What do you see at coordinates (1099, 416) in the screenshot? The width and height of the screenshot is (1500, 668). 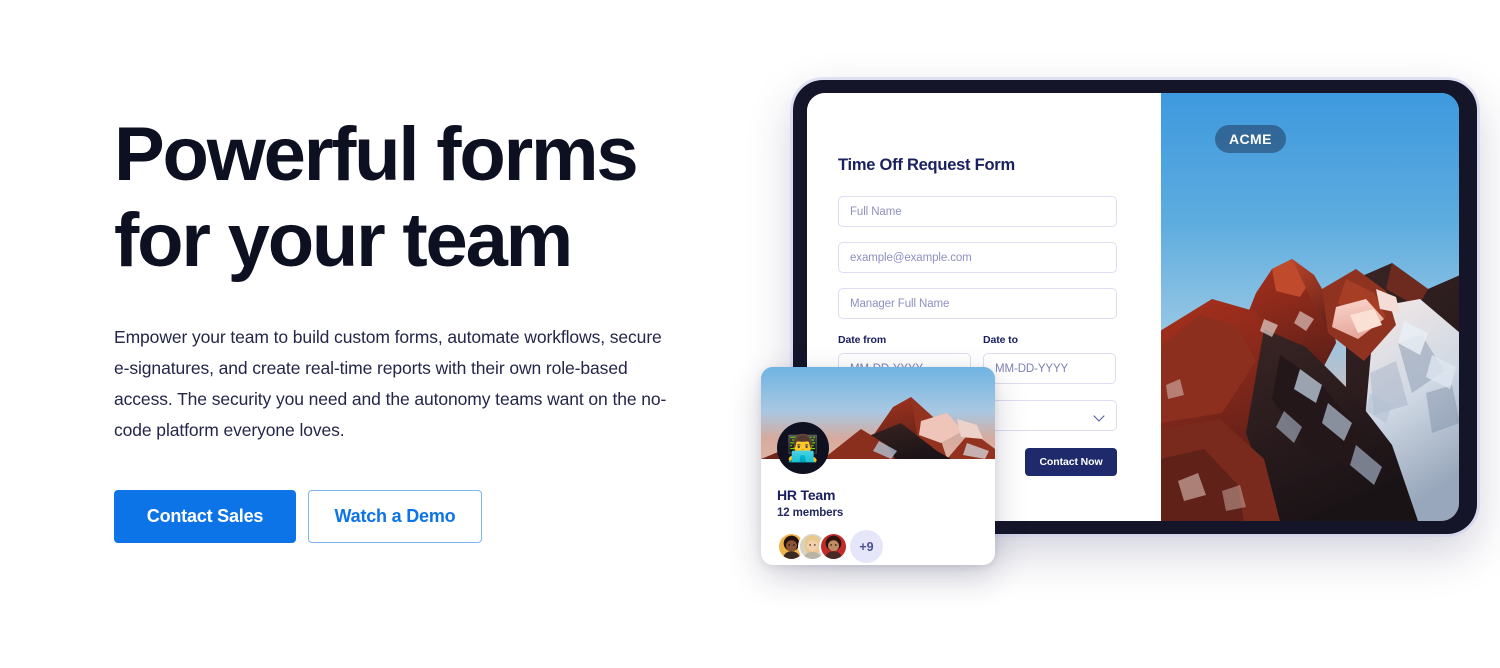 I see `chevron-down-icon` at bounding box center [1099, 416].